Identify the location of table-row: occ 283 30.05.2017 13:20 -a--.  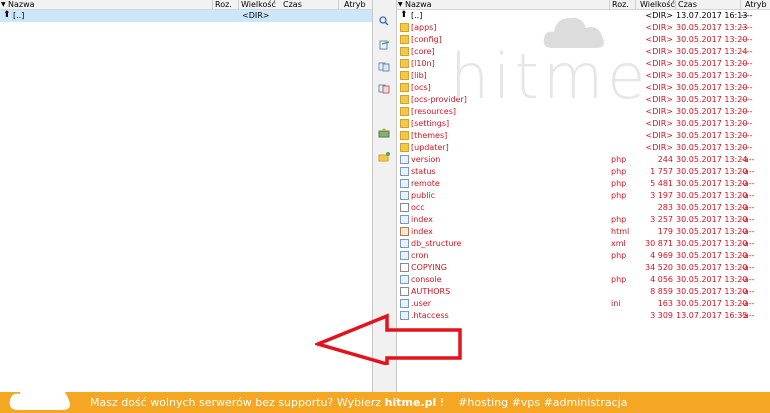
(583, 208).